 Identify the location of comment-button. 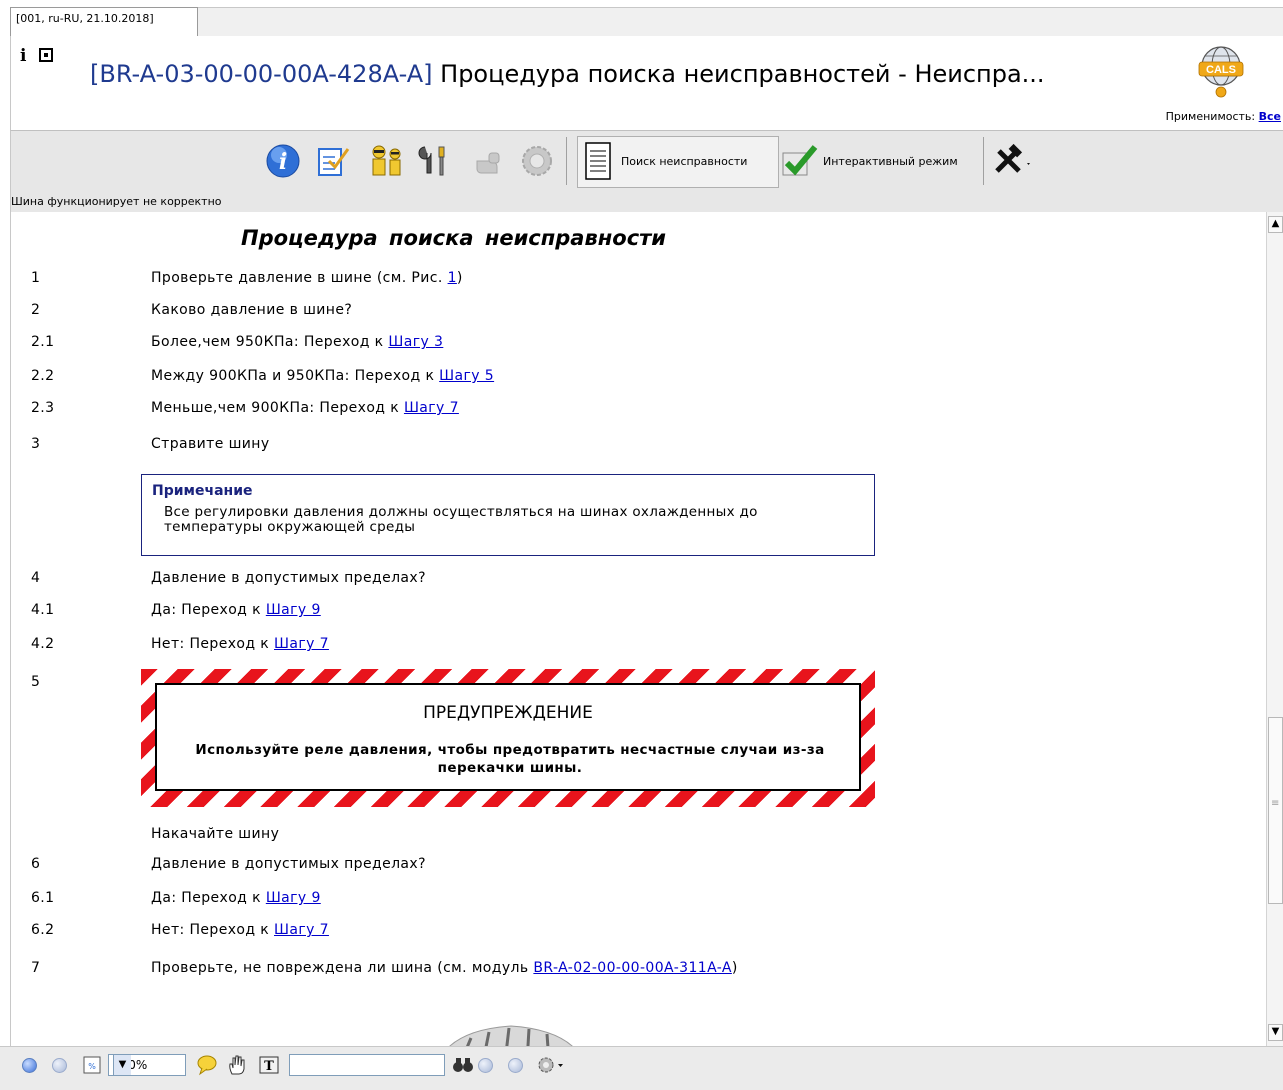
(207, 1065).